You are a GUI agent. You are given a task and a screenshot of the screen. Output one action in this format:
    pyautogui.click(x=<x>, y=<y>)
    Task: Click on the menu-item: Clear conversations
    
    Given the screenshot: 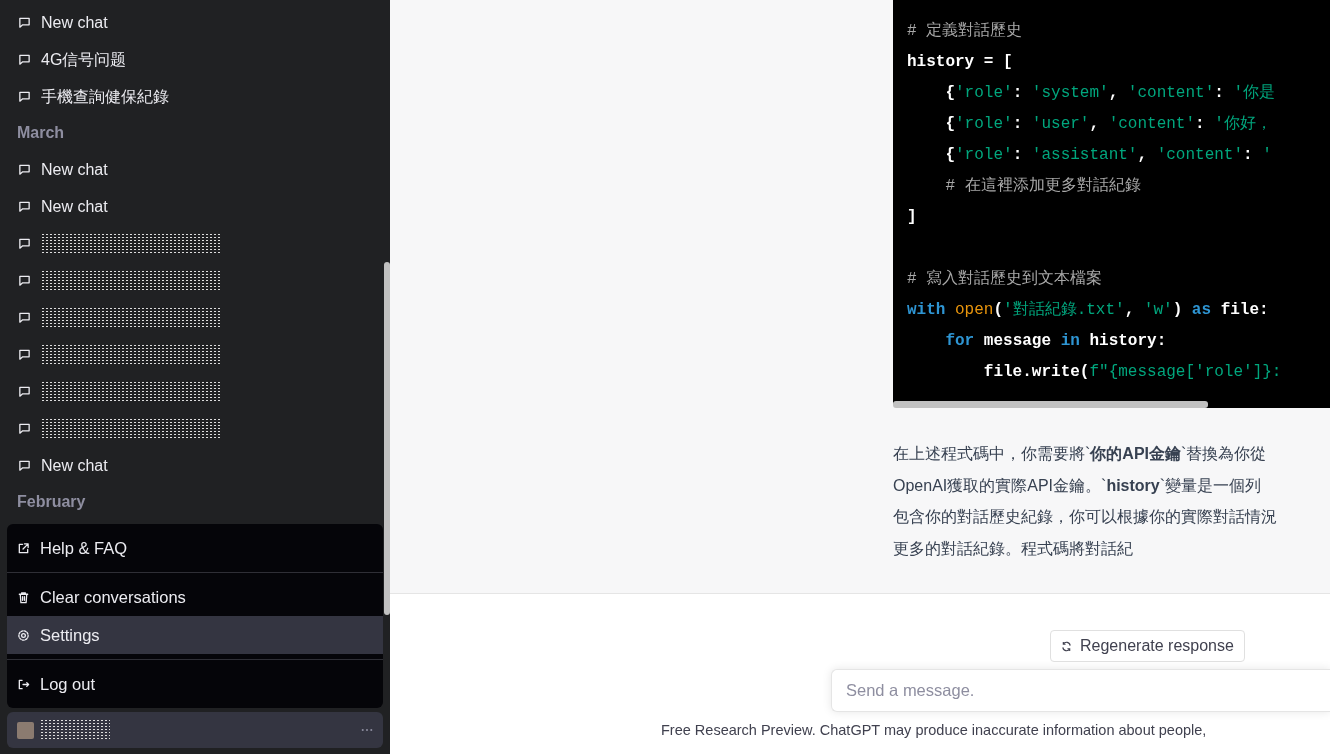 What is the action you would take?
    pyautogui.click(x=195, y=597)
    